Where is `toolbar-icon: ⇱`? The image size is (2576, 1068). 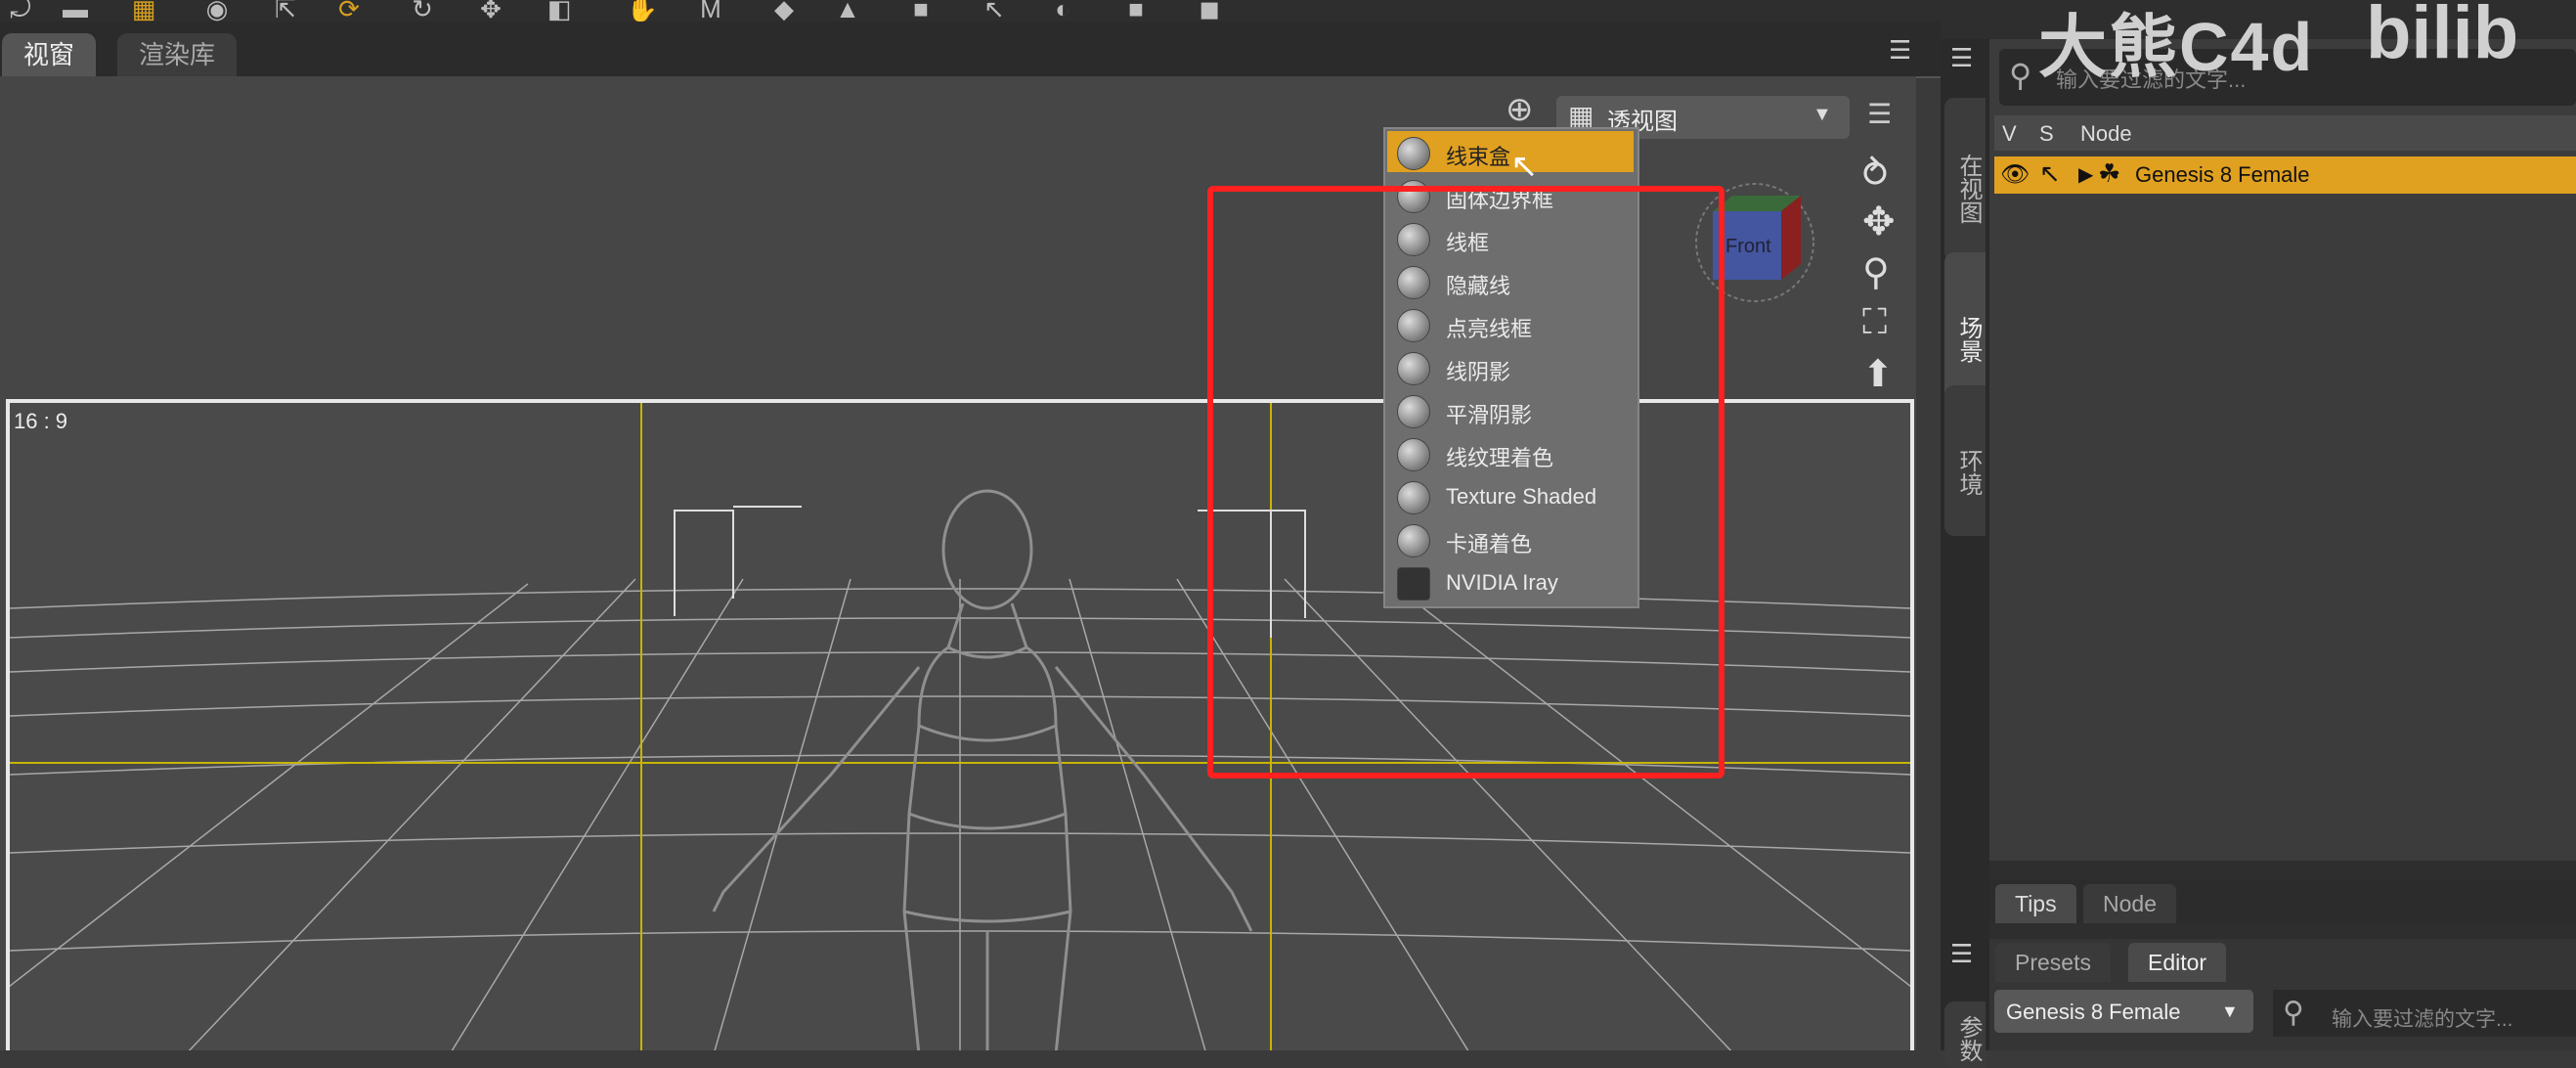
toolbar-icon: ⇱ is located at coordinates (285, 11).